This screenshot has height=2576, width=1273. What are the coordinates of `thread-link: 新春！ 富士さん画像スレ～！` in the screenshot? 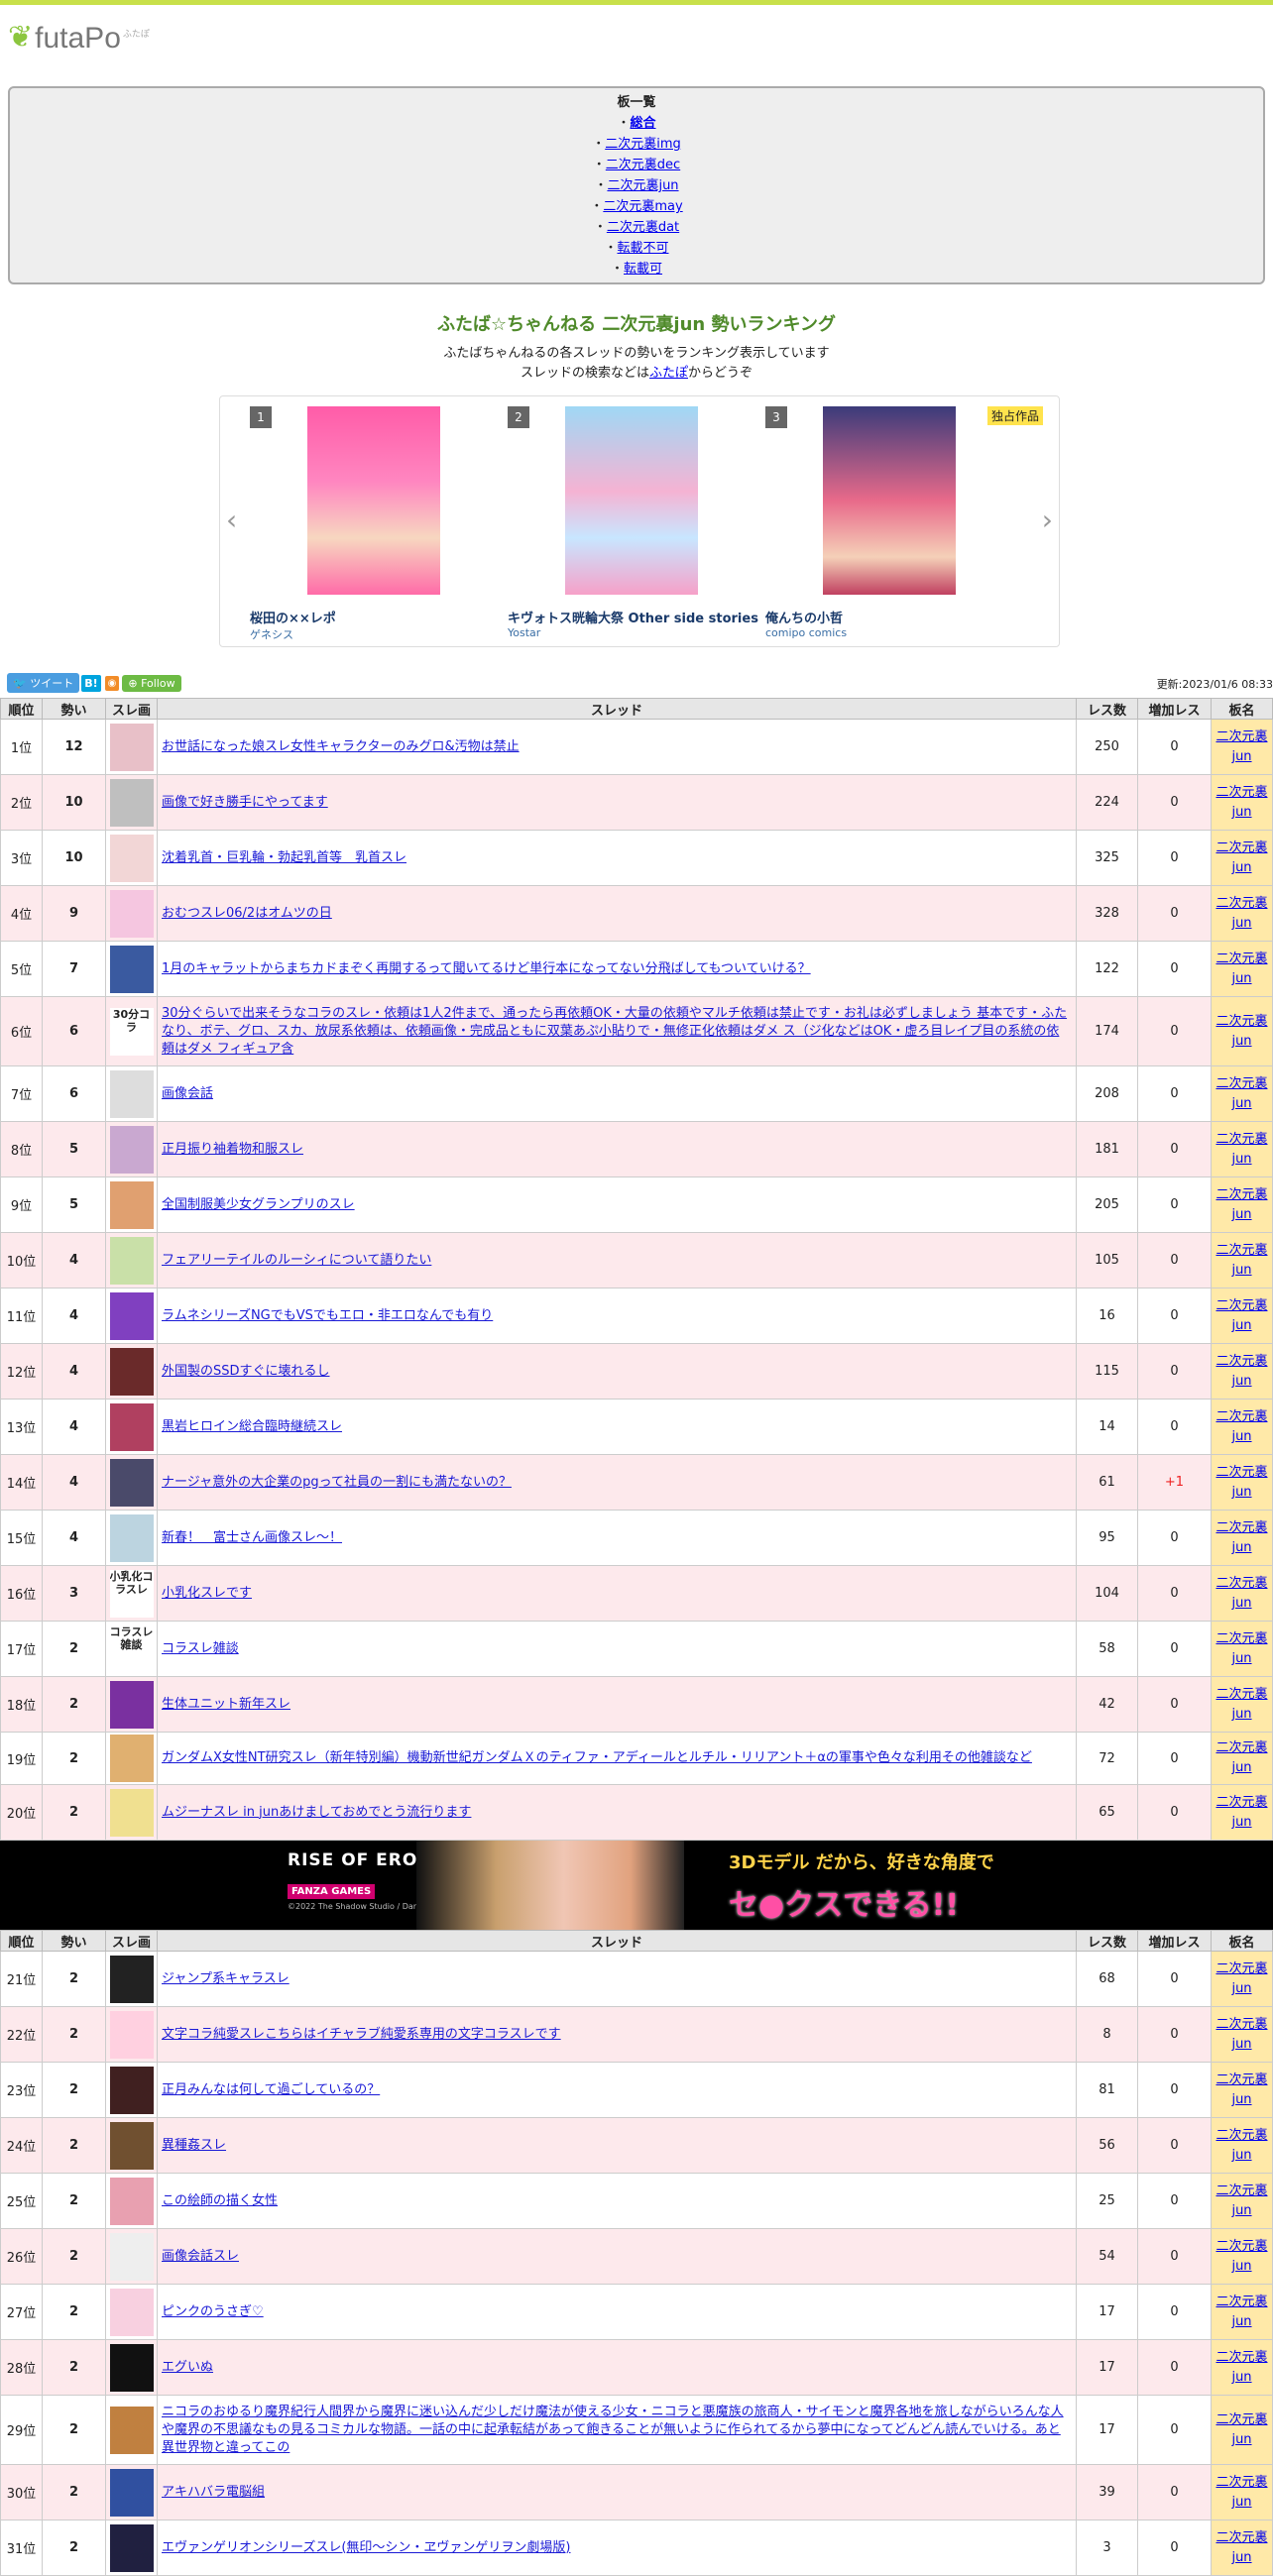 It's located at (252, 1537).